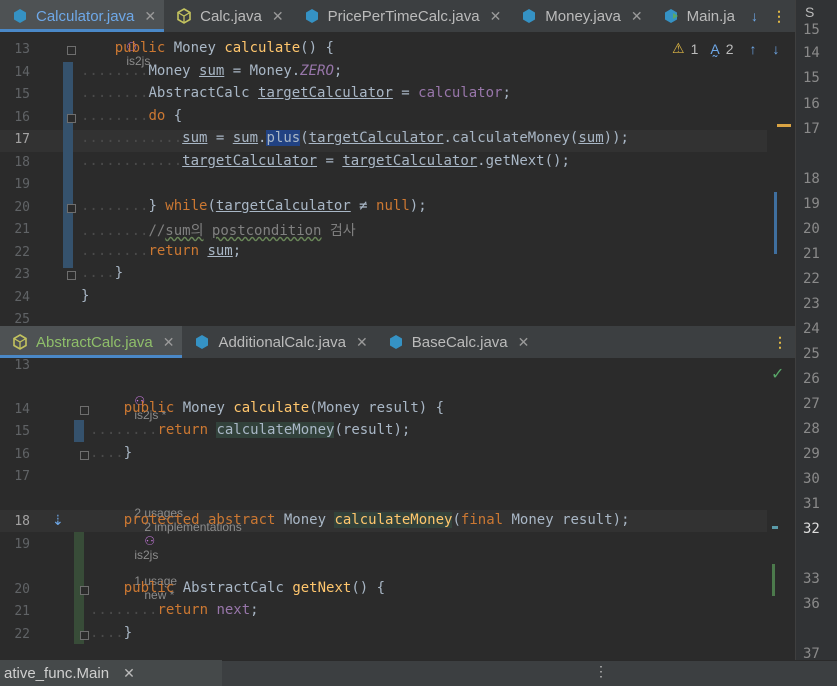  Describe the element at coordinates (403, 16) in the screenshot. I see `tab-label: PricePerTimeCalc.java` at that location.